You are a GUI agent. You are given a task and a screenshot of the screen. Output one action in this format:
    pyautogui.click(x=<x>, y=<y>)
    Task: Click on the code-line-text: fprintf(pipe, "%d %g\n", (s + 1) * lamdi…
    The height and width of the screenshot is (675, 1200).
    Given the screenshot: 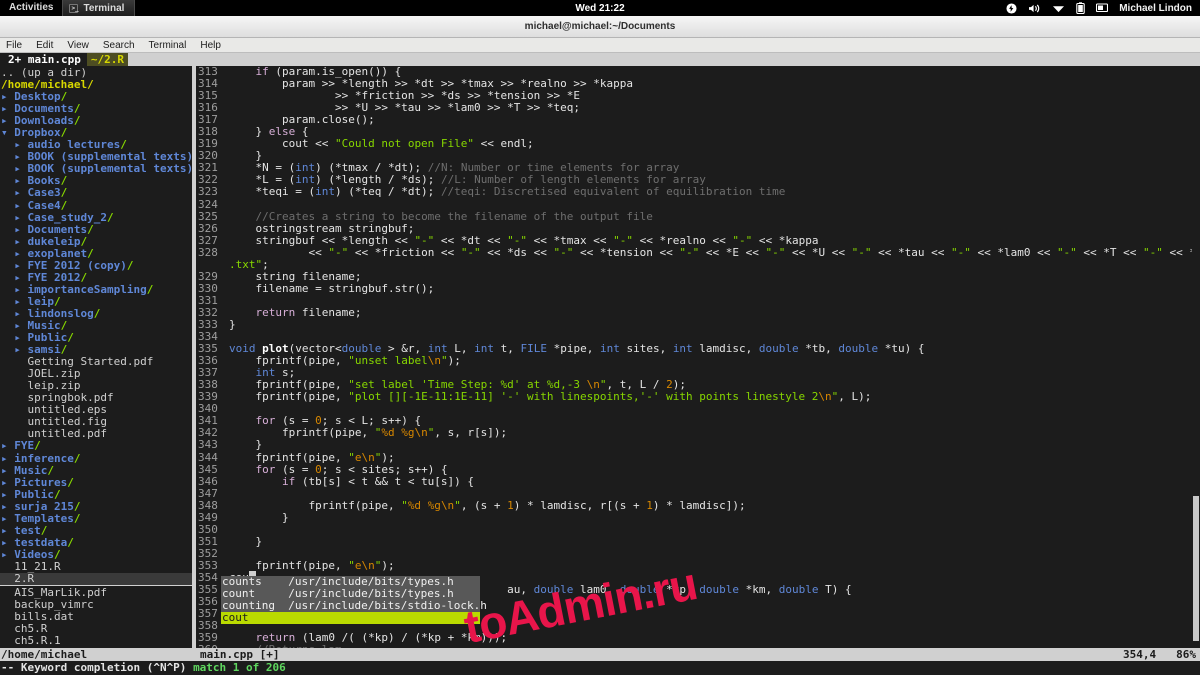 What is the action you would take?
    pyautogui.click(x=487, y=505)
    